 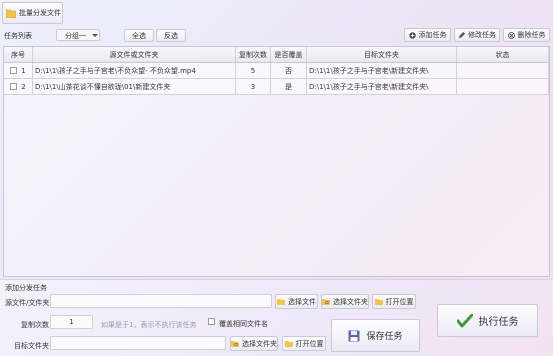 I want to click on open-location-button: 打开位置, so click(x=394, y=301).